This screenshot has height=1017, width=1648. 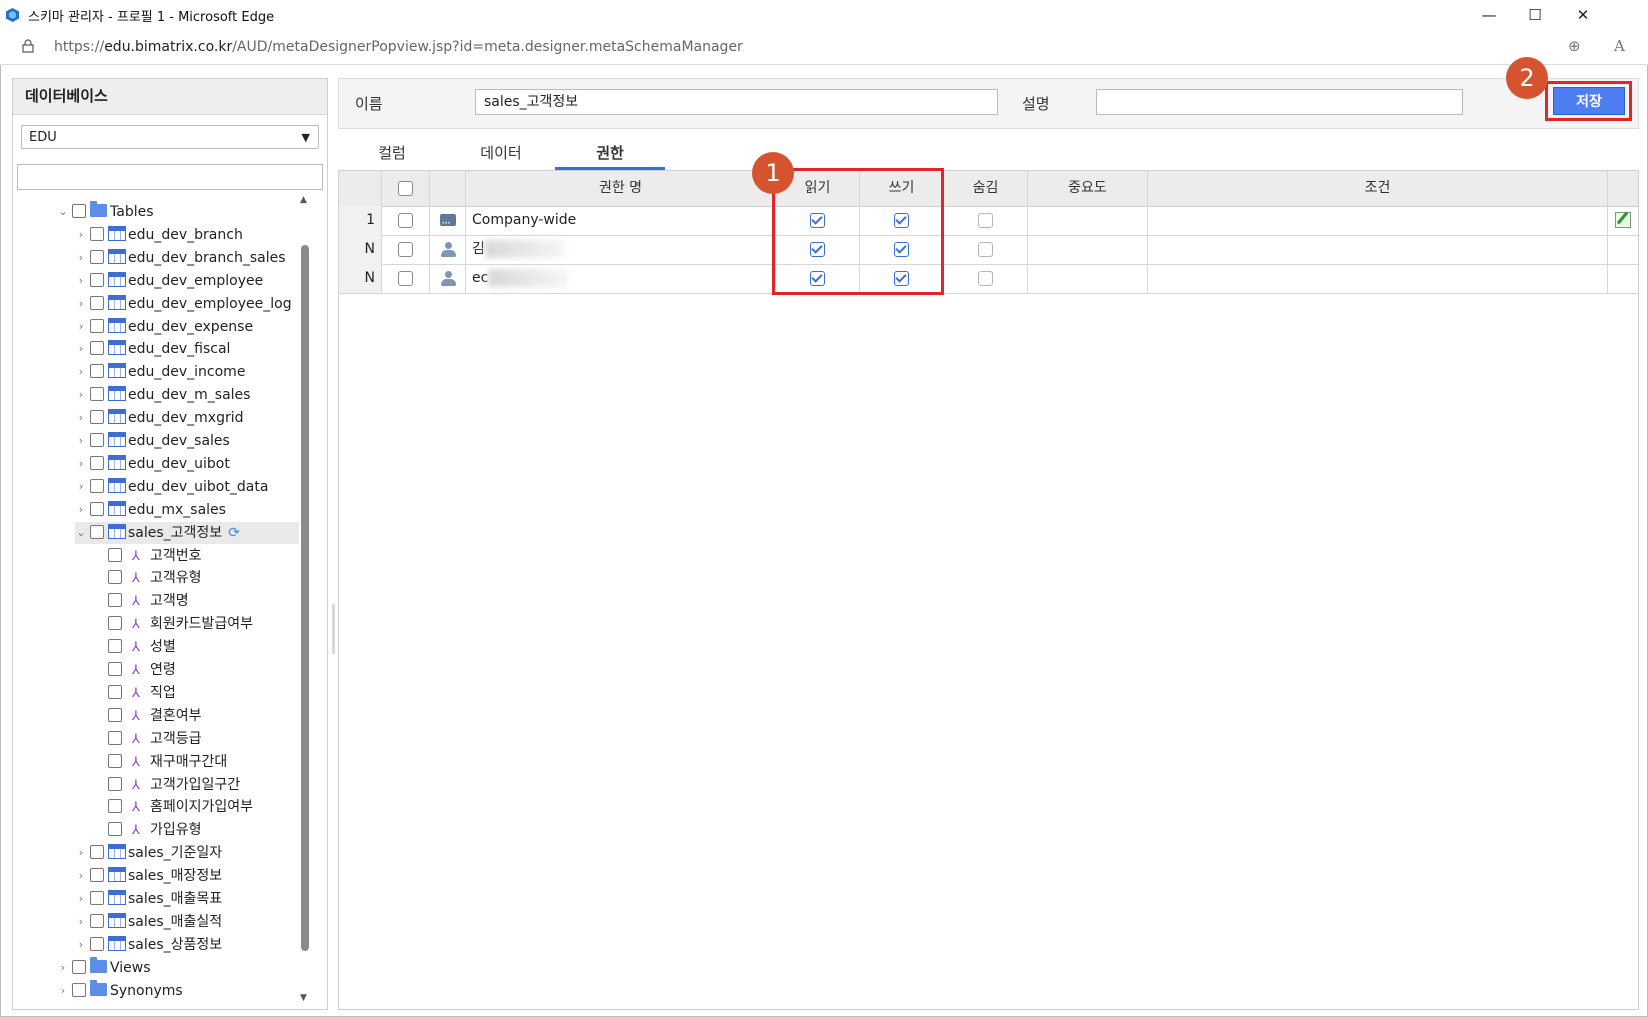 What do you see at coordinates (152, 464) in the screenshot?
I see `tree-node-table: › edu_dev_uibot` at bounding box center [152, 464].